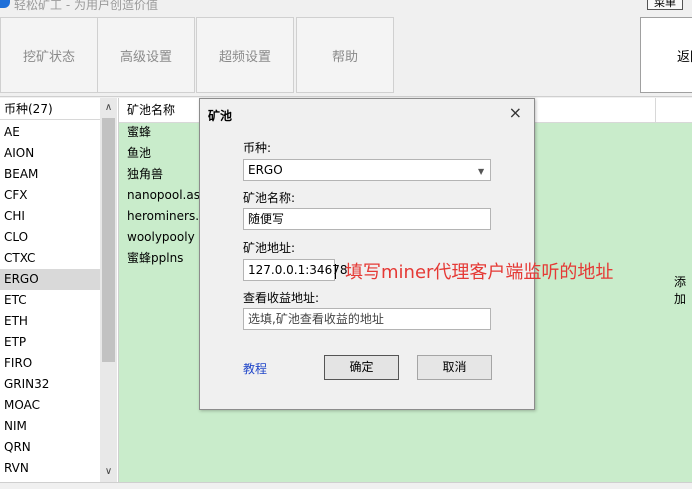 This screenshot has height=489, width=692. What do you see at coordinates (50, 279) in the screenshot?
I see `coin-list-item: ERGO` at bounding box center [50, 279].